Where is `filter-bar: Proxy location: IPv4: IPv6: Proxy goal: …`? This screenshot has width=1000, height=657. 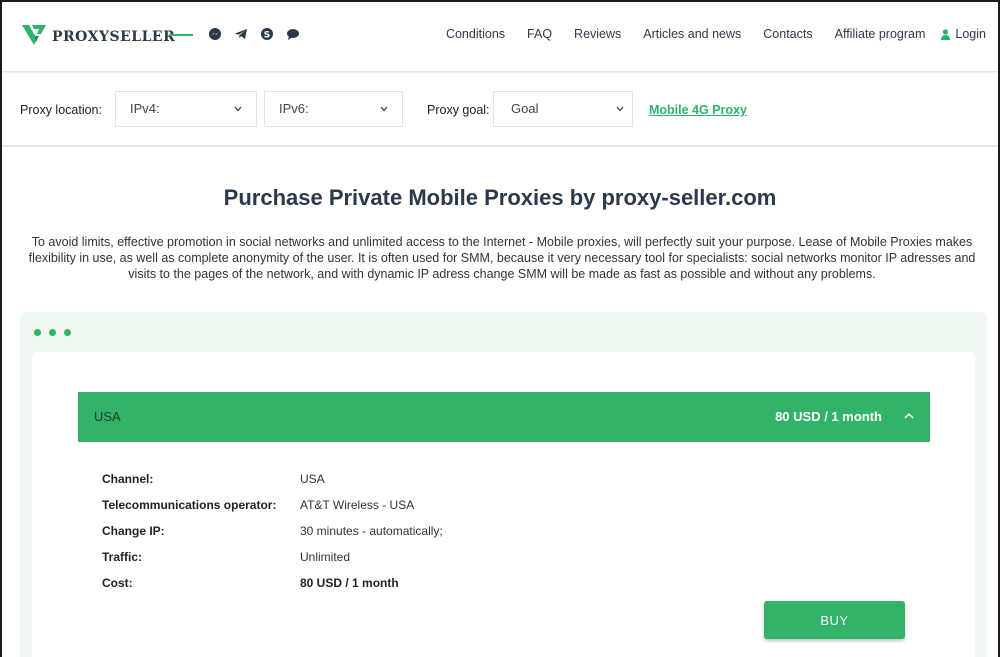
filter-bar: Proxy location: IPv4: IPv6: Proxy goal: … is located at coordinates (500, 109).